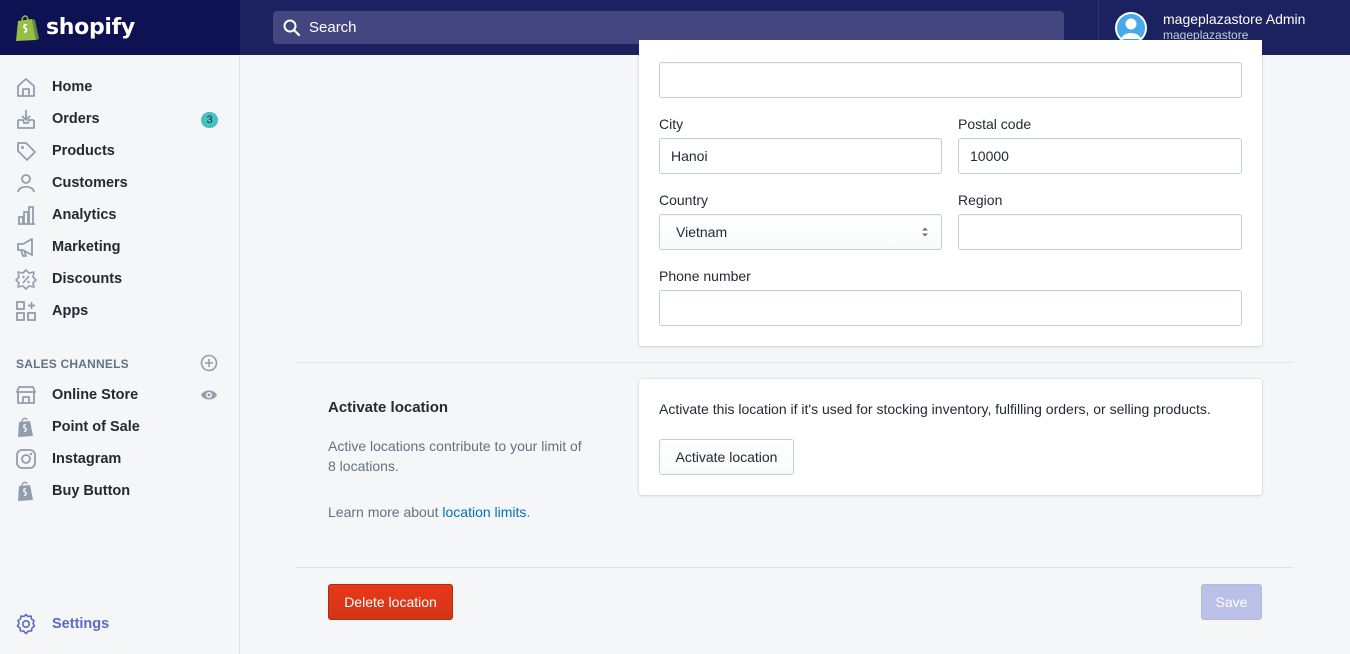  What do you see at coordinates (26, 395) in the screenshot?
I see `store-icon` at bounding box center [26, 395].